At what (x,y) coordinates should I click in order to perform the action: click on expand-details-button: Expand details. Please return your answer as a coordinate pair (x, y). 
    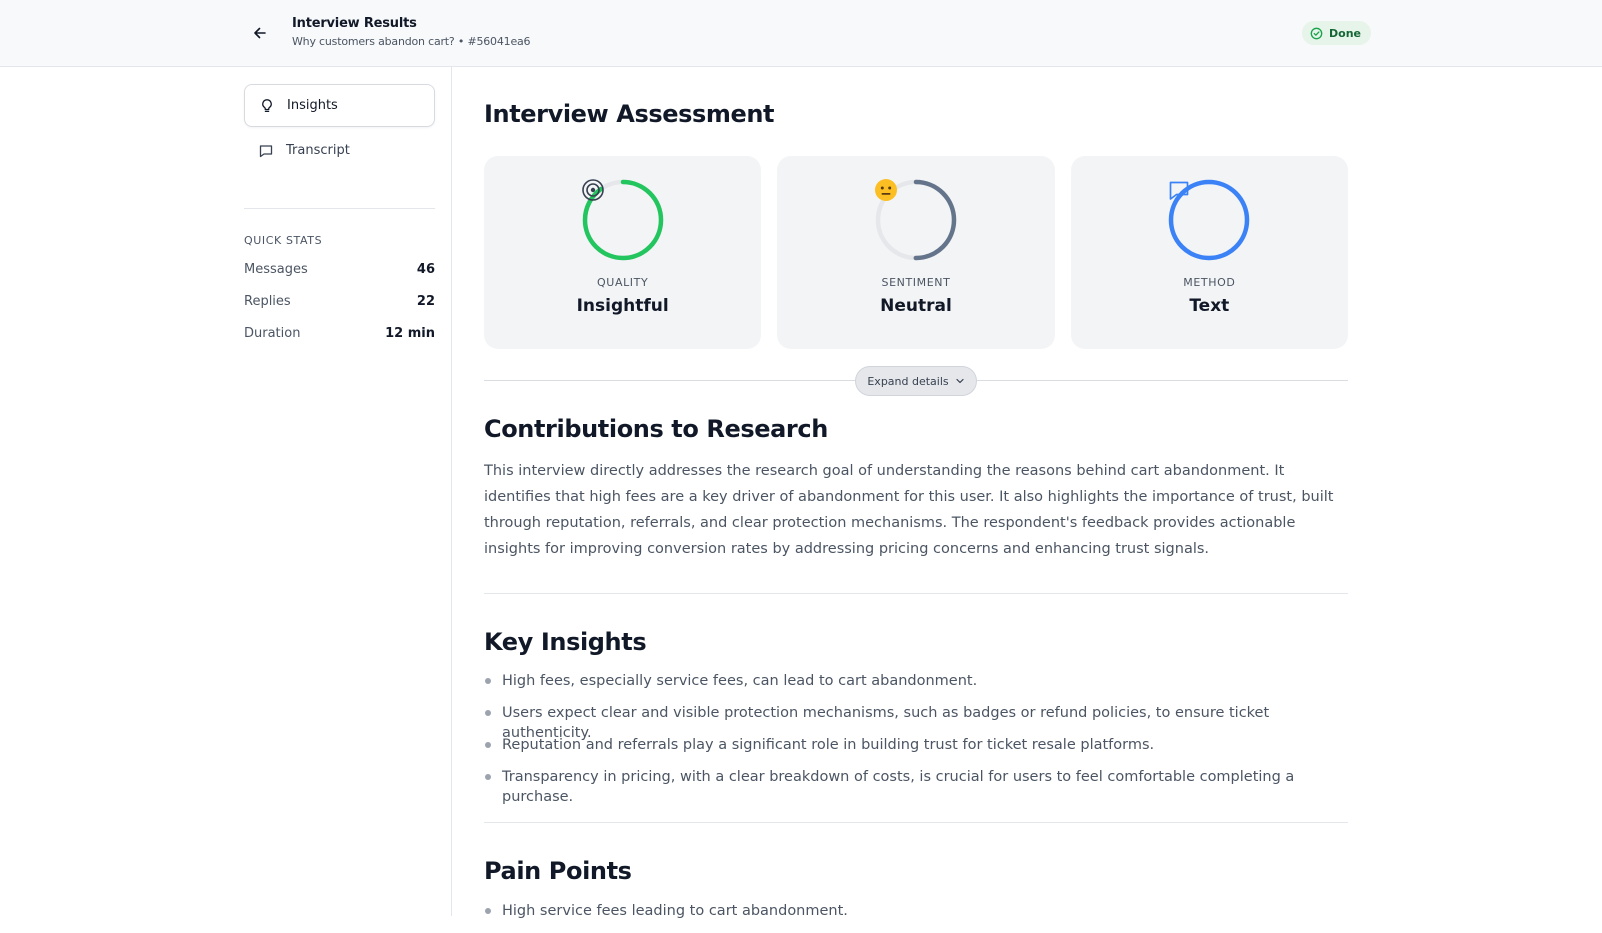
    Looking at the image, I should click on (916, 381).